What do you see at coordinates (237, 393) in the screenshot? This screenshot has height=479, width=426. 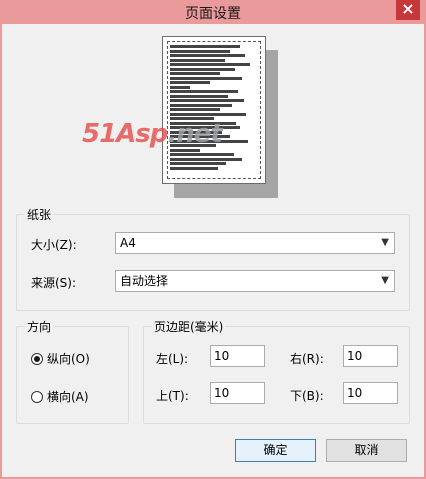 I see `top-margin-input: 10` at bounding box center [237, 393].